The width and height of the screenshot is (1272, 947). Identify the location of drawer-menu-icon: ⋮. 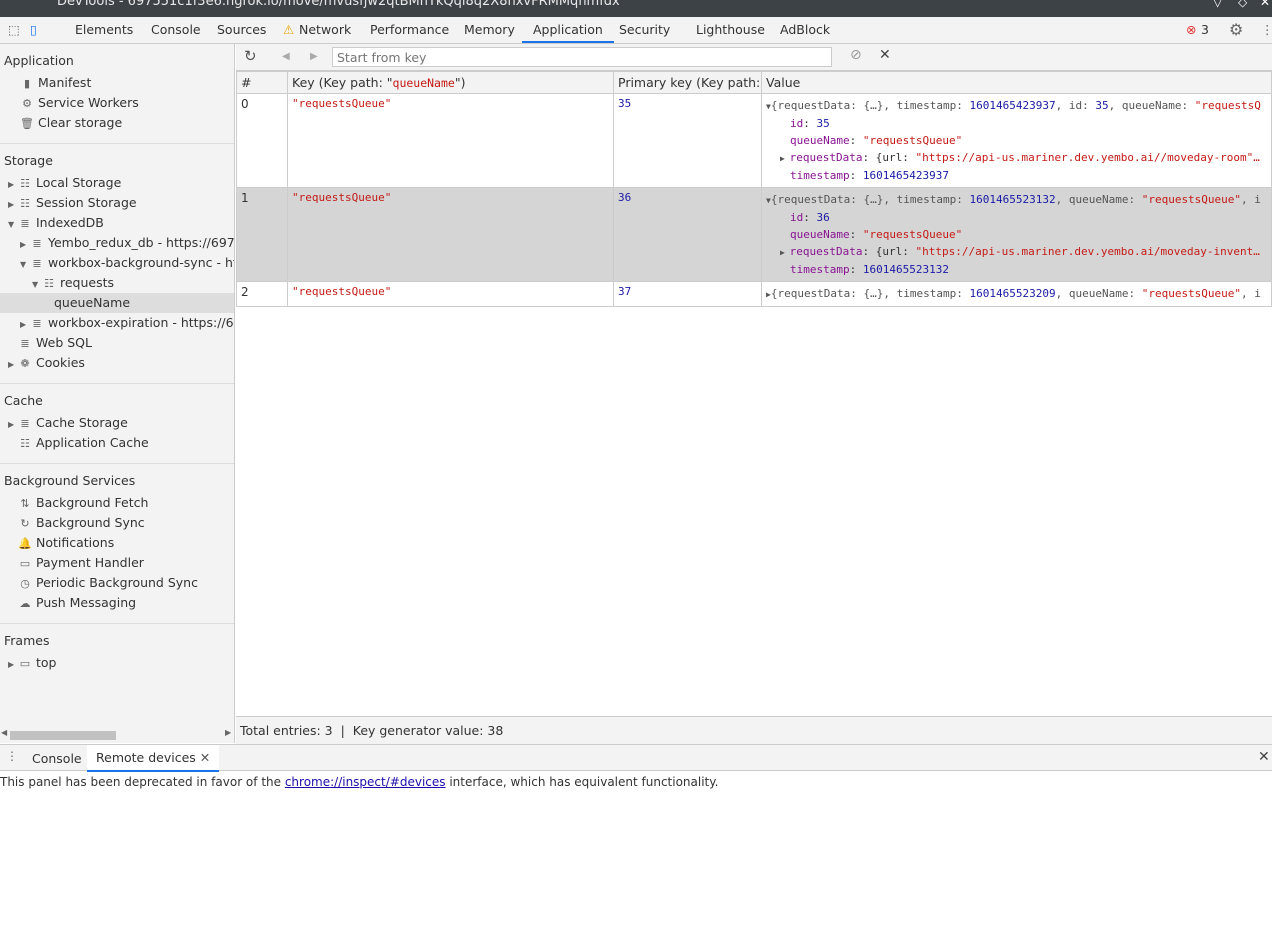
(12, 756).